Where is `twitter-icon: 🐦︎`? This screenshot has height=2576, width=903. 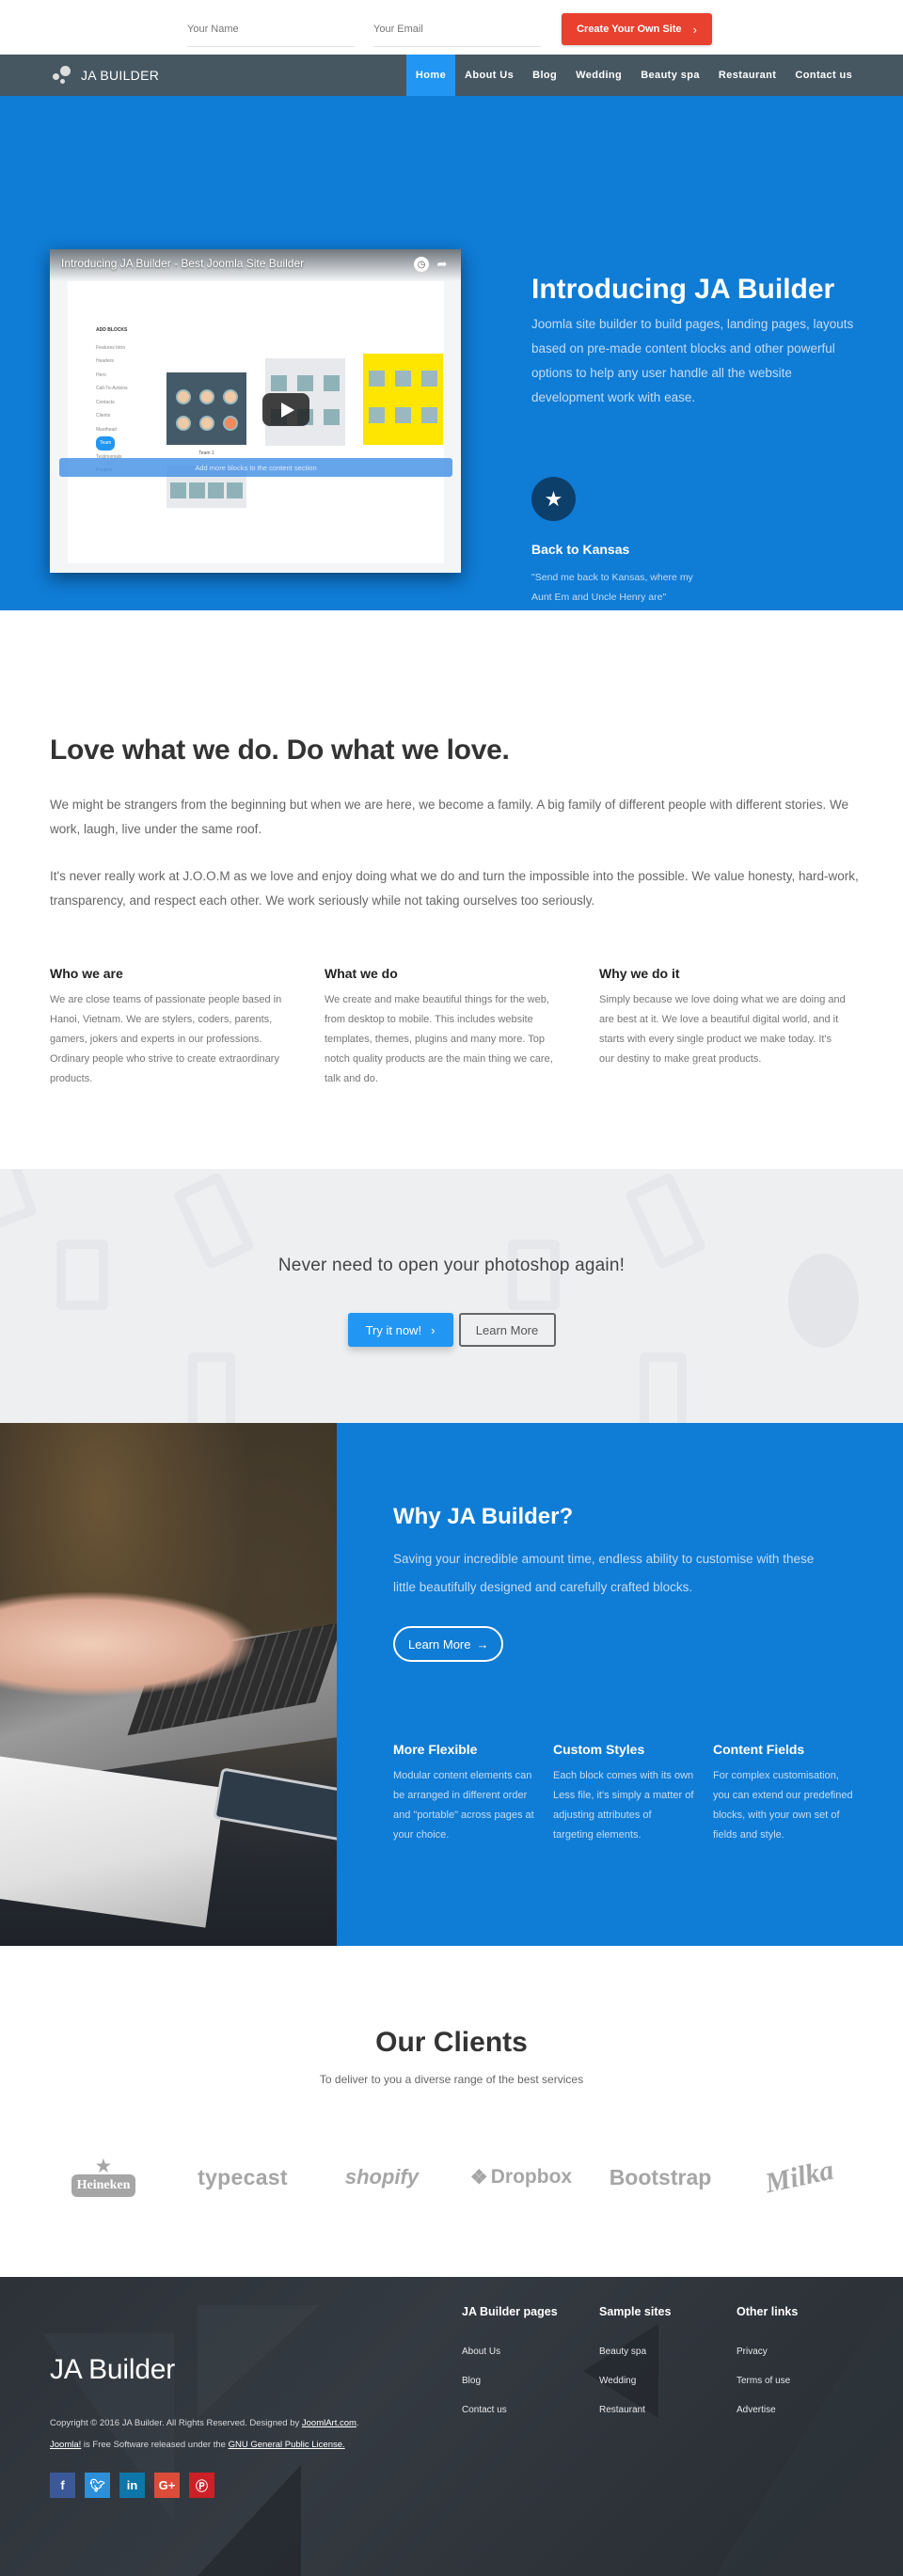
twitter-icon: 🐦︎ is located at coordinates (98, 2485).